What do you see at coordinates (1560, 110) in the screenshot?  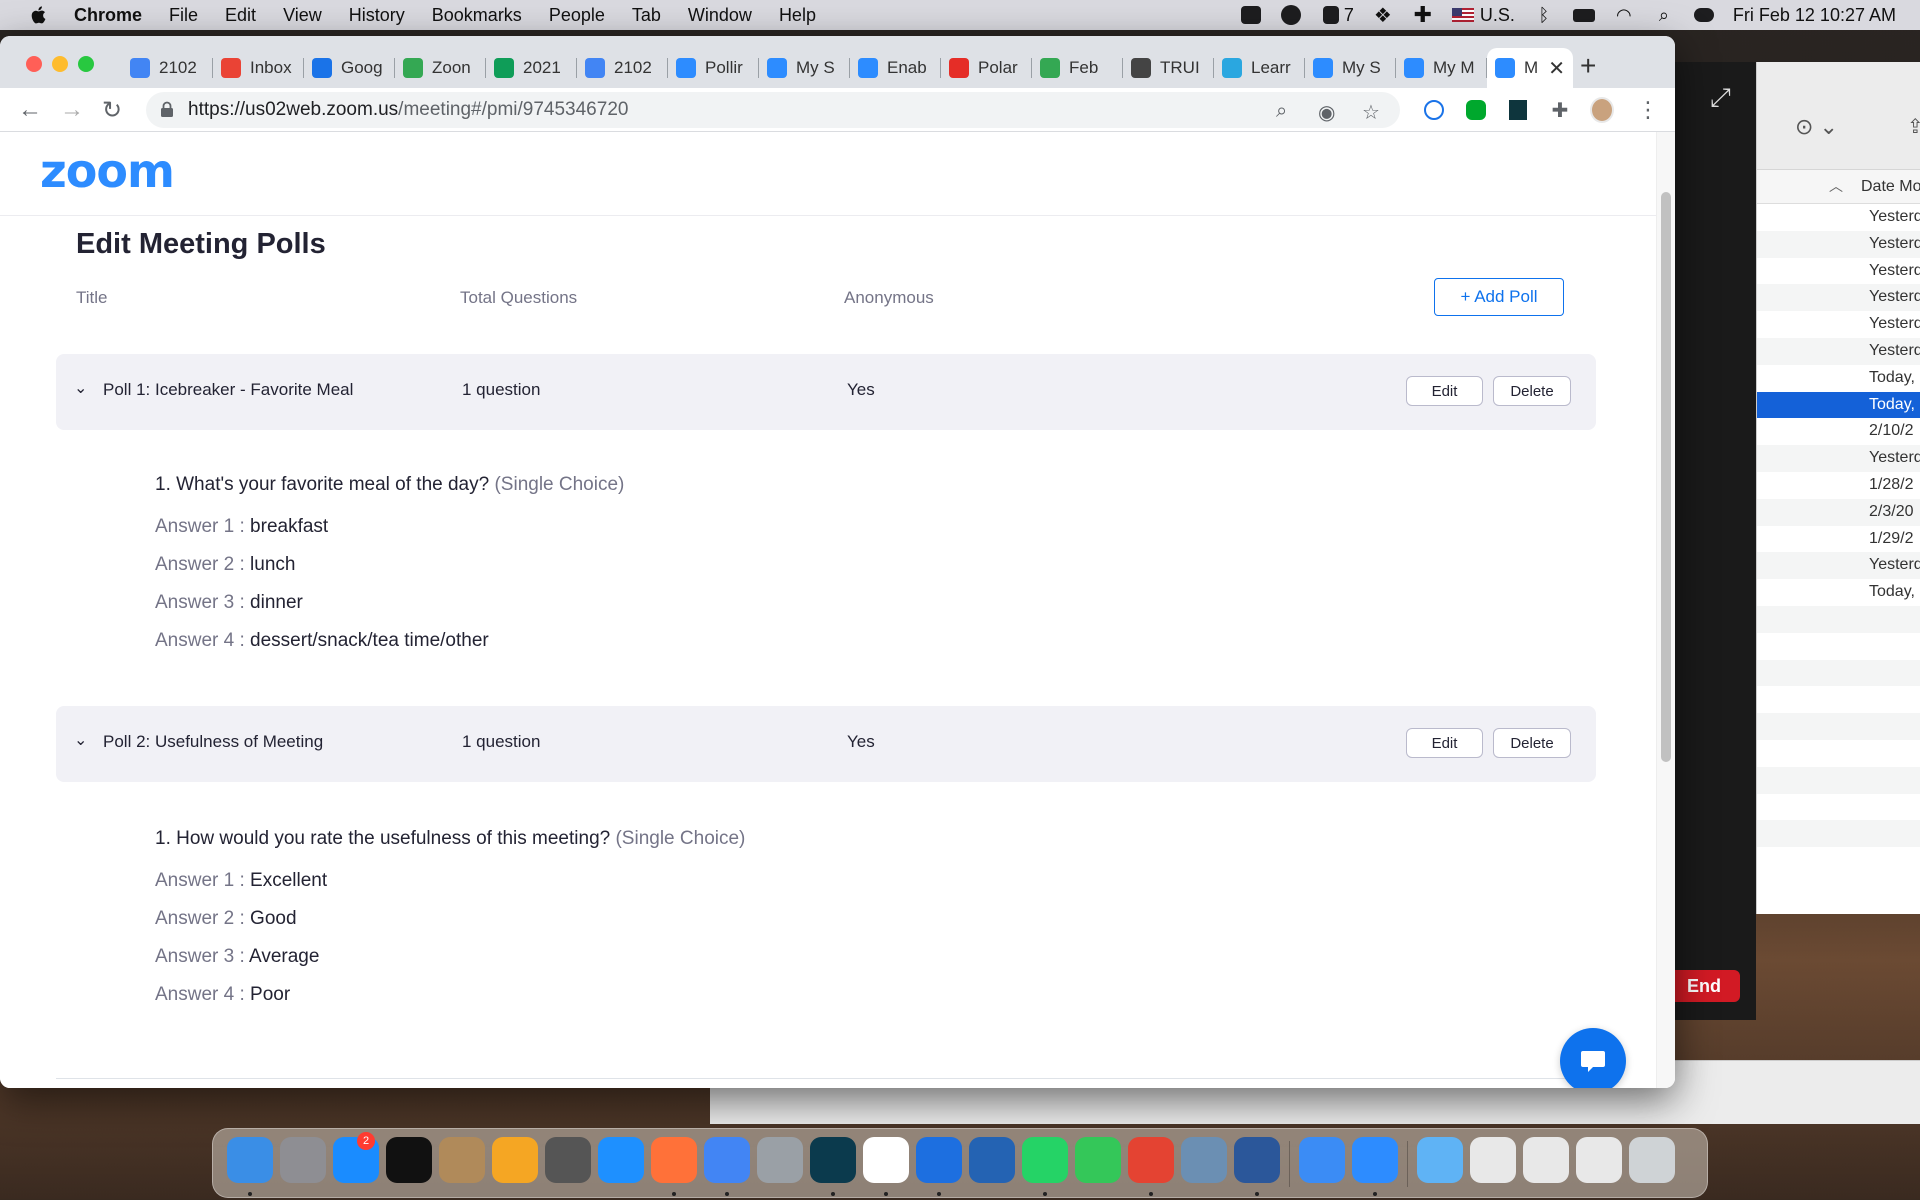 I see `extensions-puzzle-icon: ✚` at bounding box center [1560, 110].